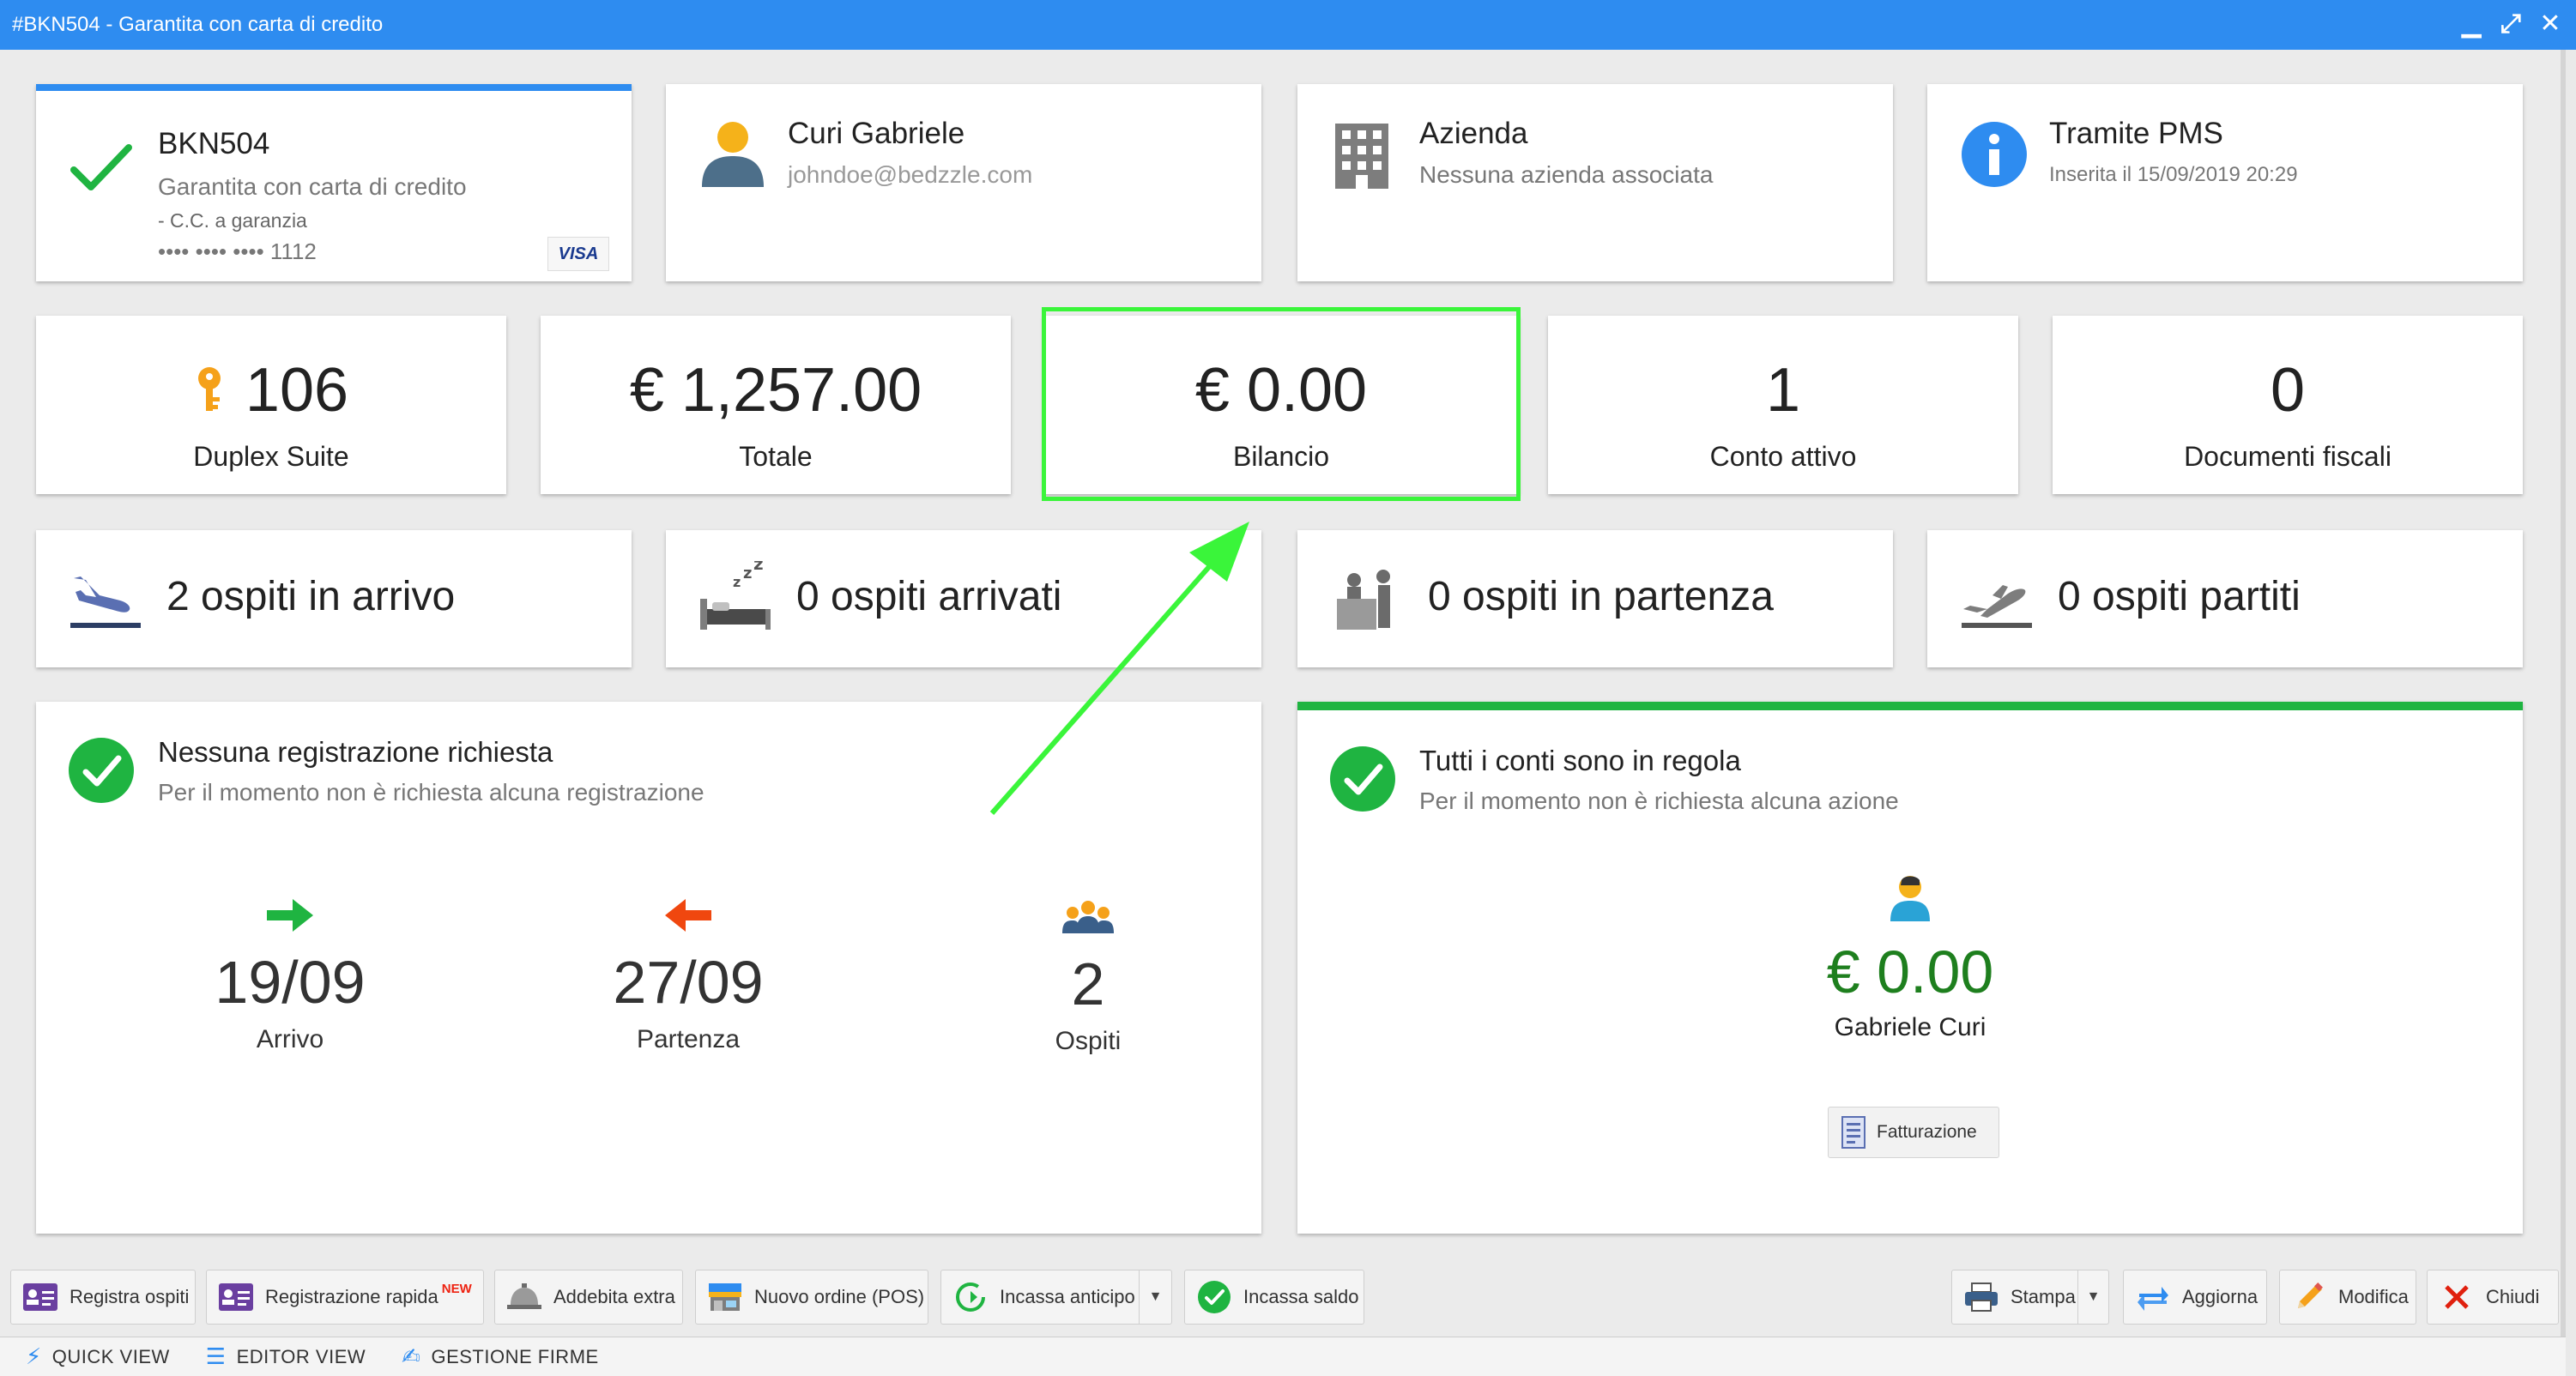  What do you see at coordinates (688, 982) in the screenshot?
I see `departure-date: 27/09` at bounding box center [688, 982].